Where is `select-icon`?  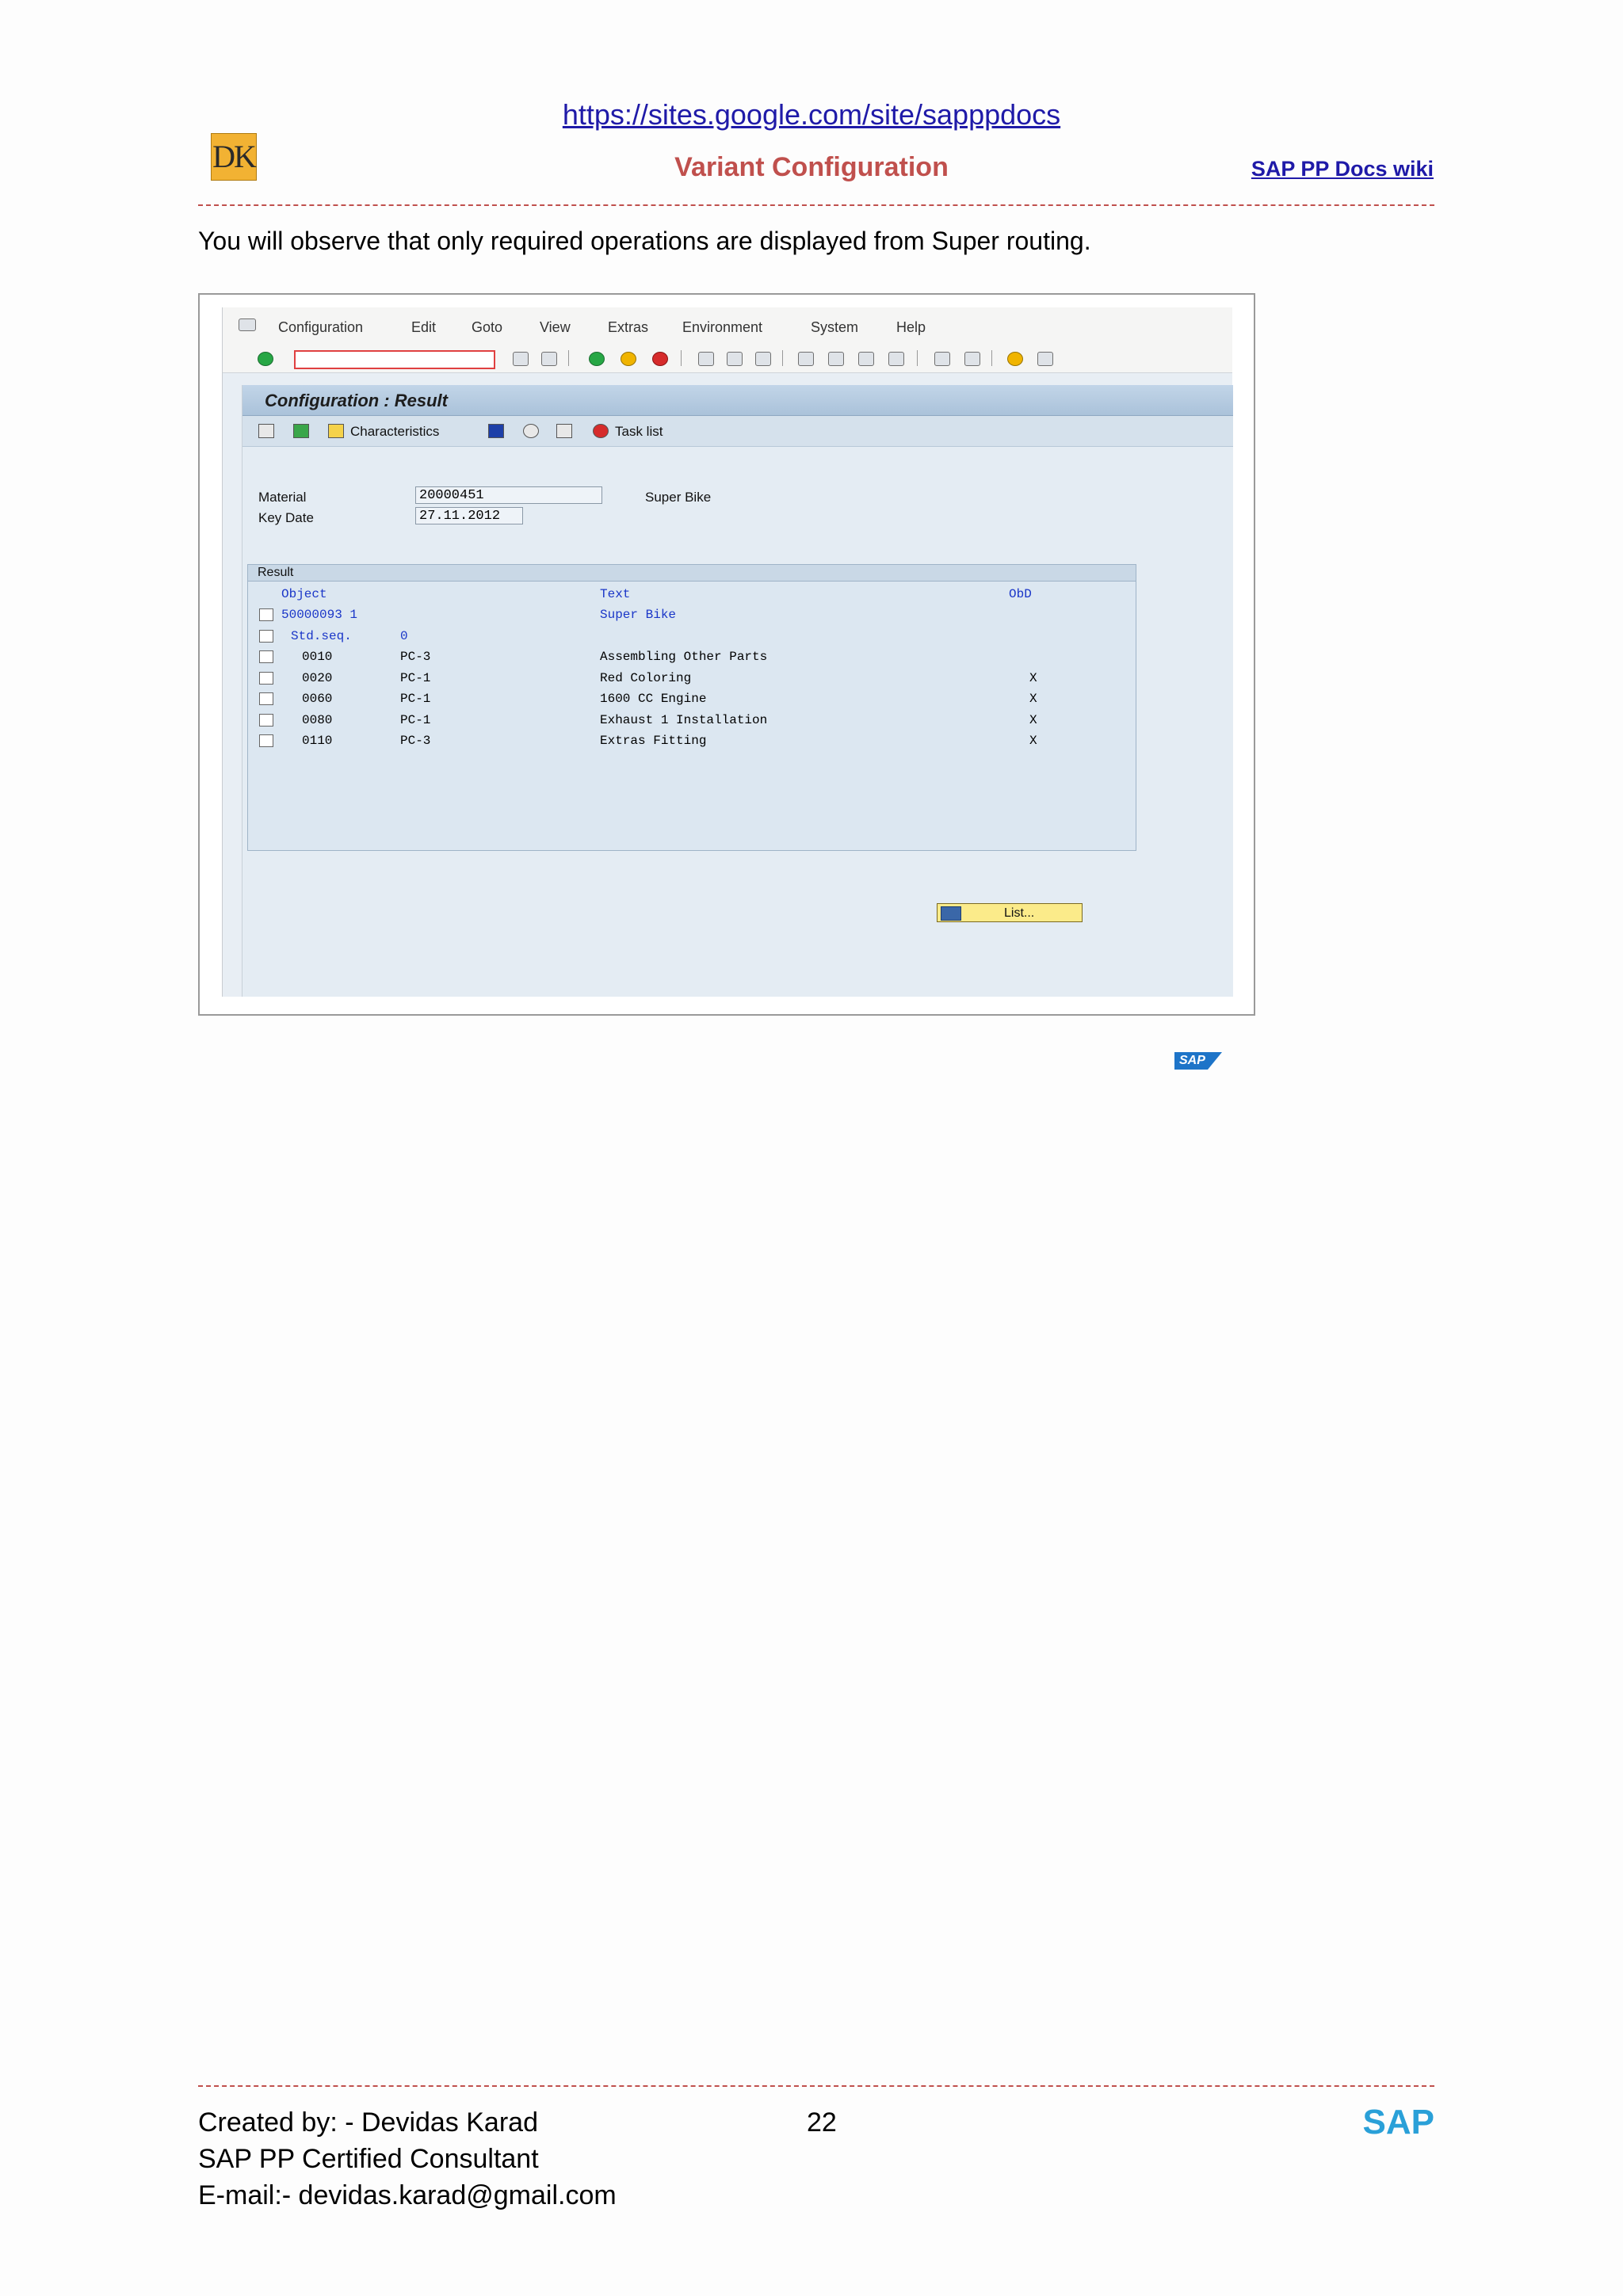
select-icon is located at coordinates (301, 431).